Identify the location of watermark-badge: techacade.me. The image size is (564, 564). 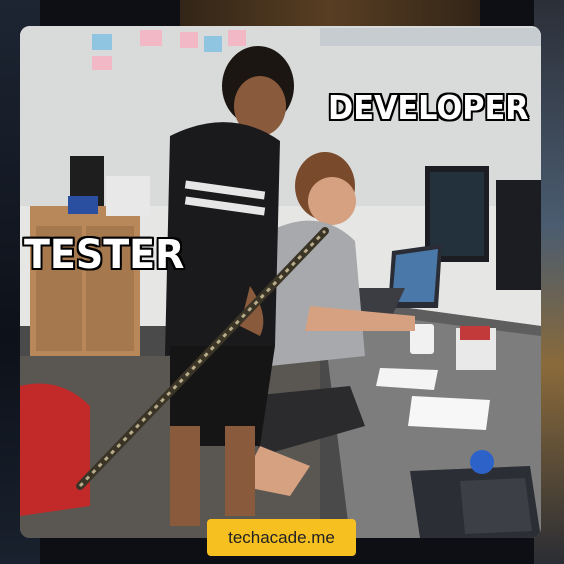
(281, 537).